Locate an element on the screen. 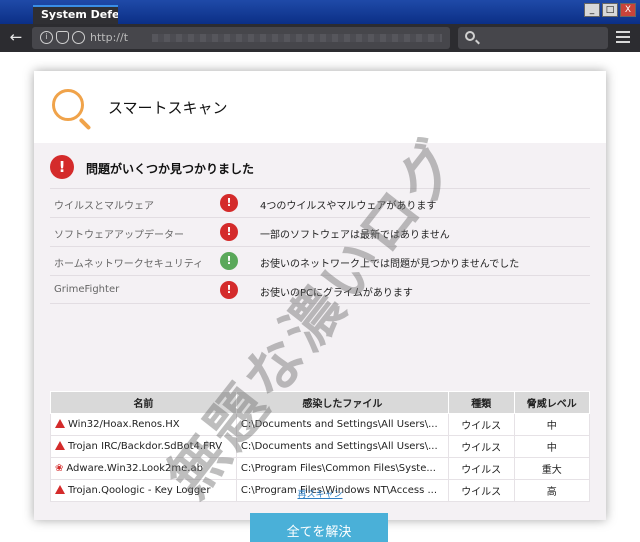 The image size is (640, 542). alert-icon: ! is located at coordinates (62, 167).